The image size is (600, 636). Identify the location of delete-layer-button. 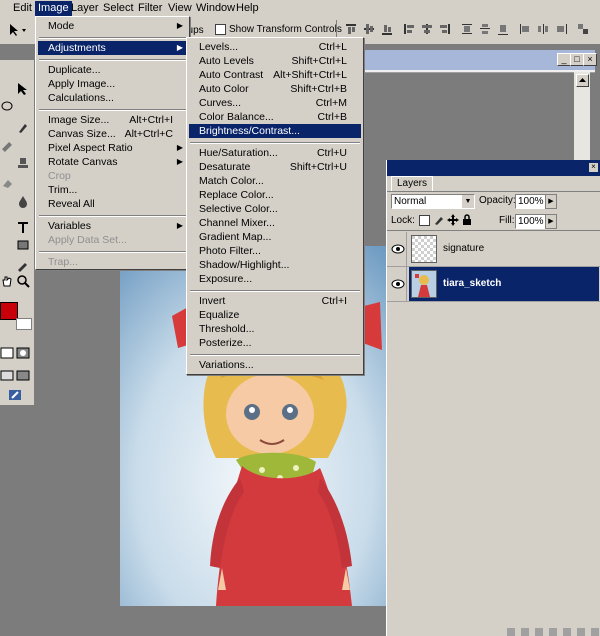
(595, 632).